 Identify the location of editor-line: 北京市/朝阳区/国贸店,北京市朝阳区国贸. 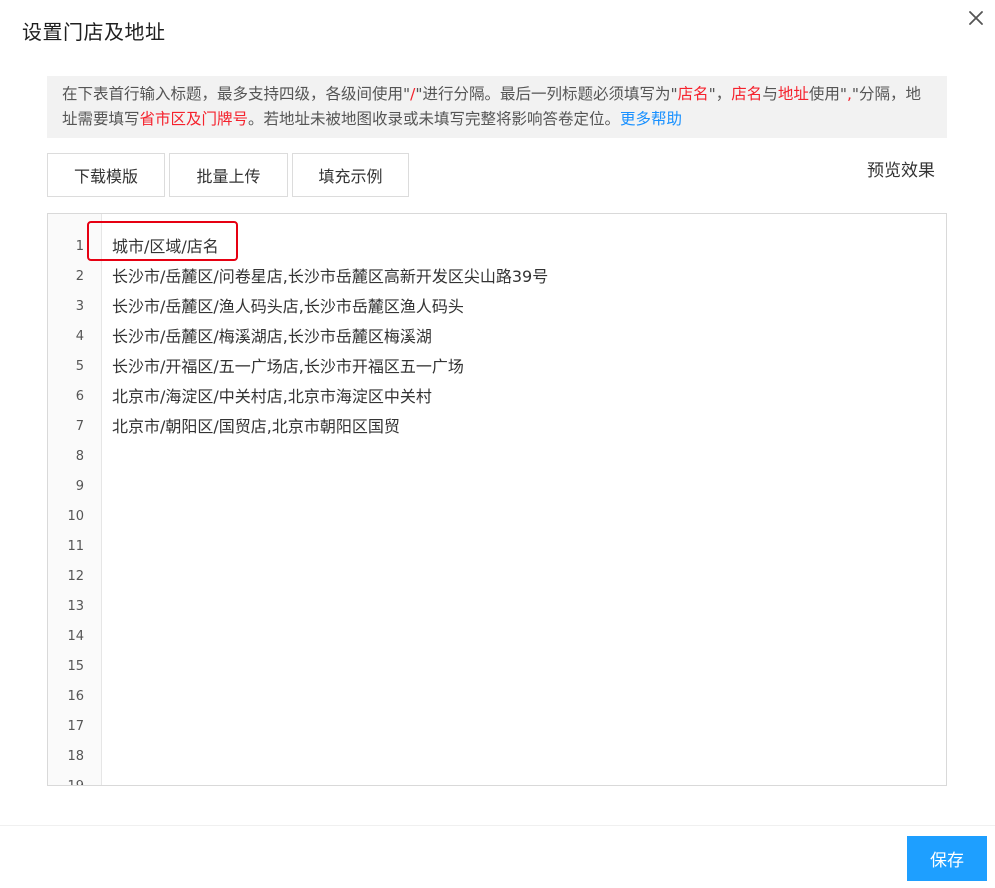
(256, 427).